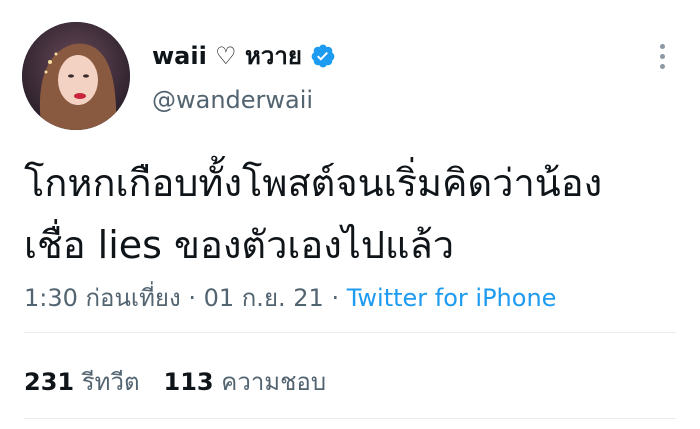 The image size is (700, 429). Describe the element at coordinates (76, 76) in the screenshot. I see `avatar` at that location.